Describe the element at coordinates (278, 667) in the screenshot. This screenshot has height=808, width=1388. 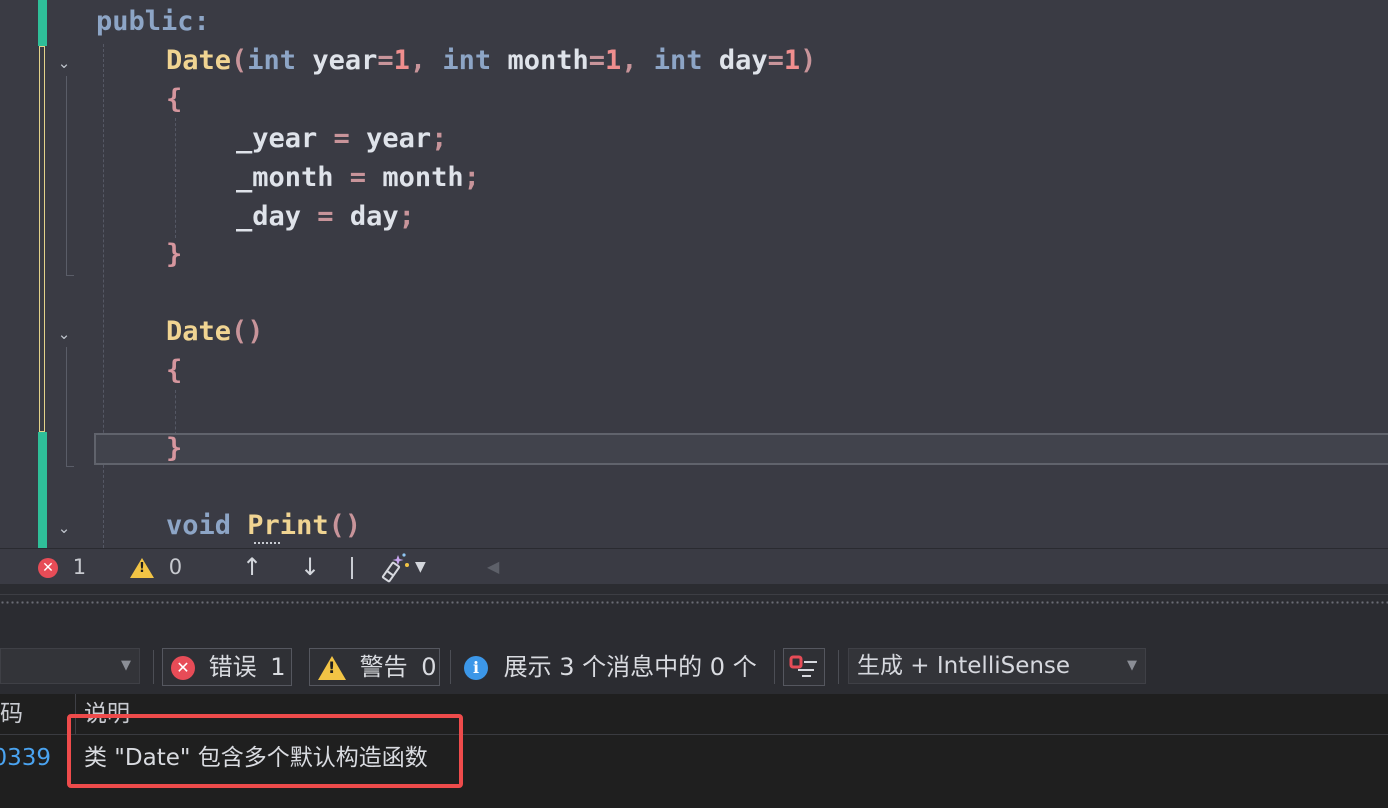
I see `errors-count: 1` at that location.